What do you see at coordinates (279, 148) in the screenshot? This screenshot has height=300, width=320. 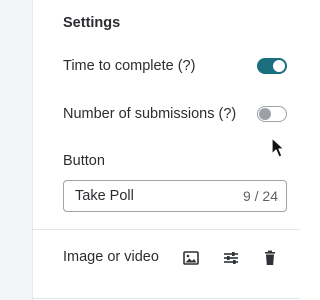 I see `mouse-cursor-icon` at bounding box center [279, 148].